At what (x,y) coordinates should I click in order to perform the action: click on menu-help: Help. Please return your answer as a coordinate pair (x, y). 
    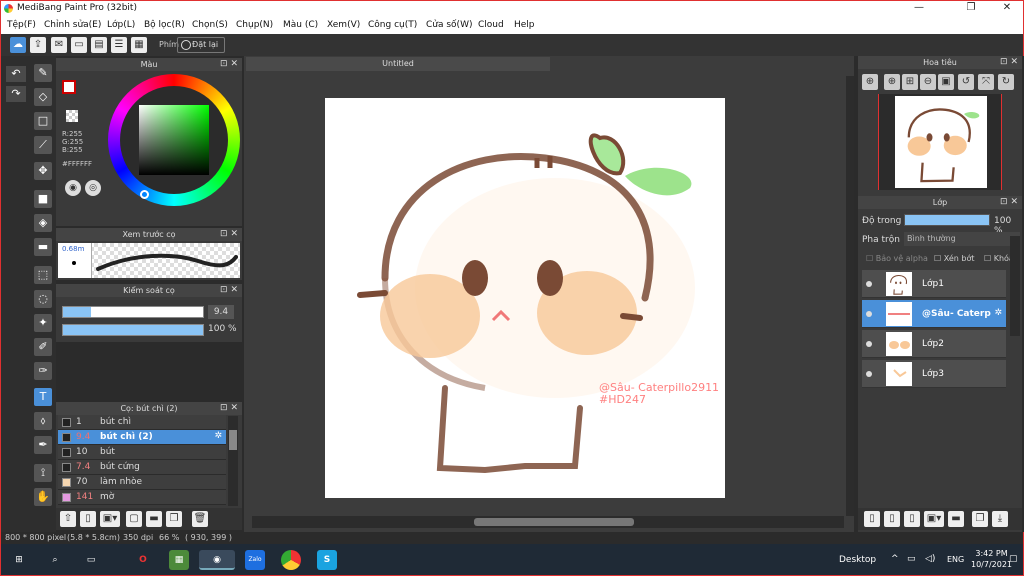
    Looking at the image, I should click on (524, 25).